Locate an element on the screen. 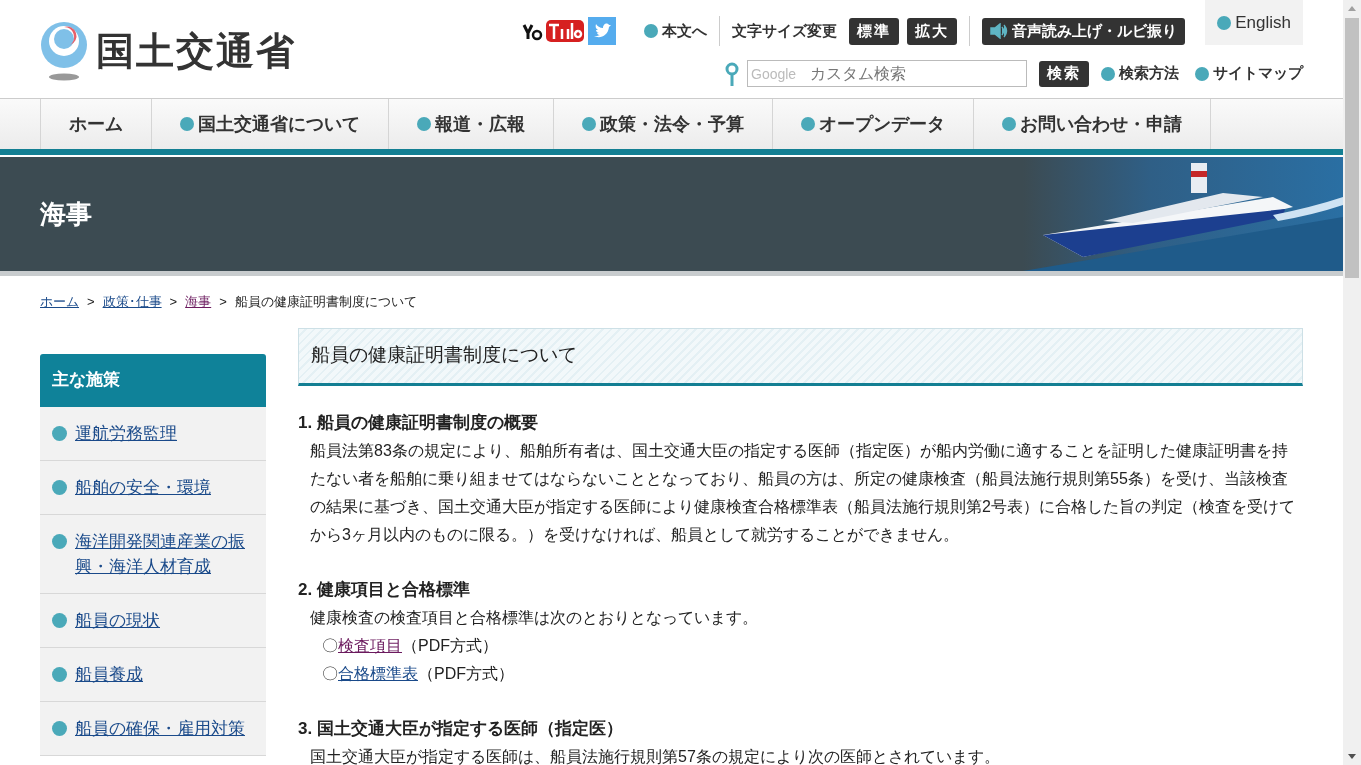 The height and width of the screenshot is (765, 1361). header-link: 検索方法 is located at coordinates (1140, 73).